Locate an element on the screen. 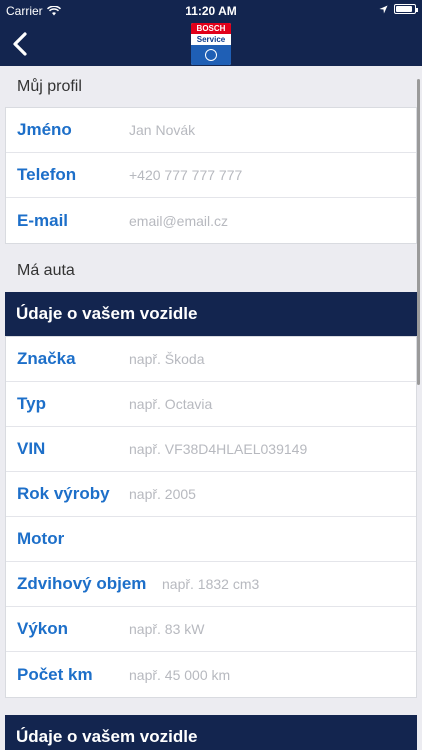 The width and height of the screenshot is (422, 750). status-right is located at coordinates (398, 9).